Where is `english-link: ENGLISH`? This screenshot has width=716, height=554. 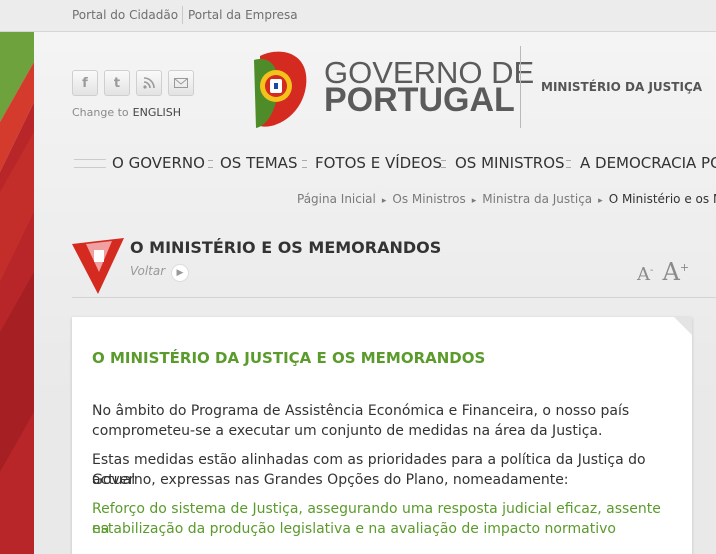
english-link: ENGLISH is located at coordinates (157, 112).